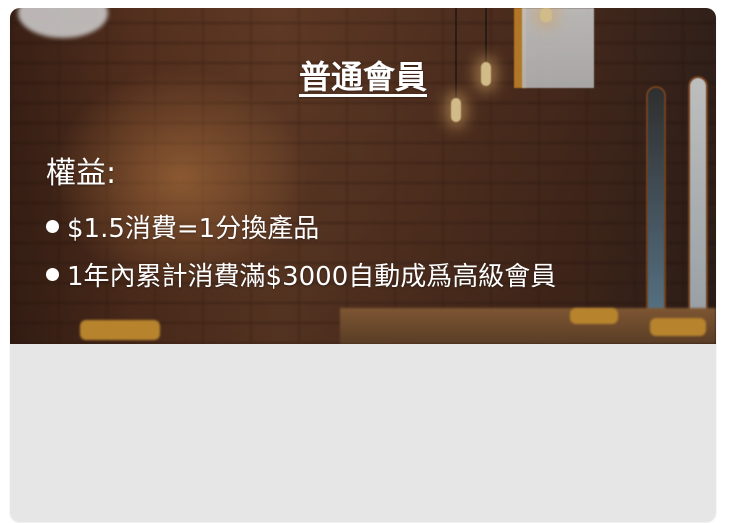 This screenshot has height=523, width=730. I want to click on membership-title: 普通會員, so click(362, 77).